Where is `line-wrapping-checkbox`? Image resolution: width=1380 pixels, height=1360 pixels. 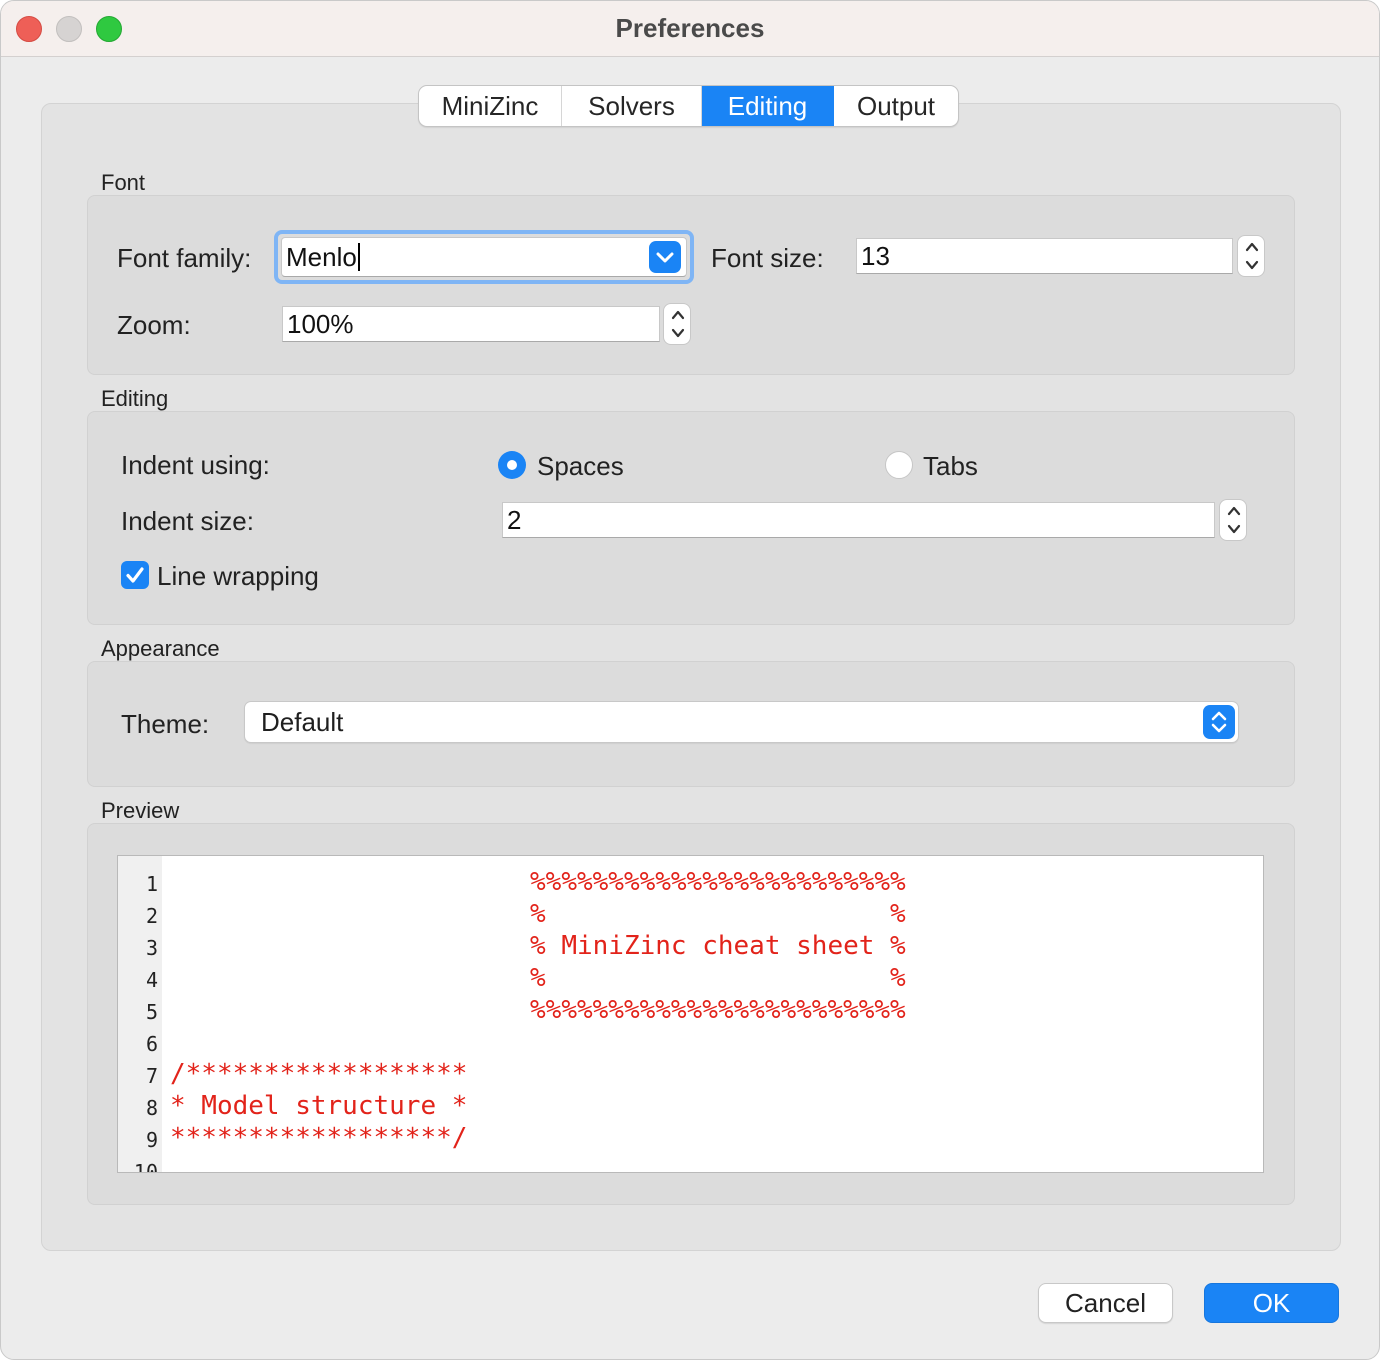
line-wrapping-checkbox is located at coordinates (135, 575).